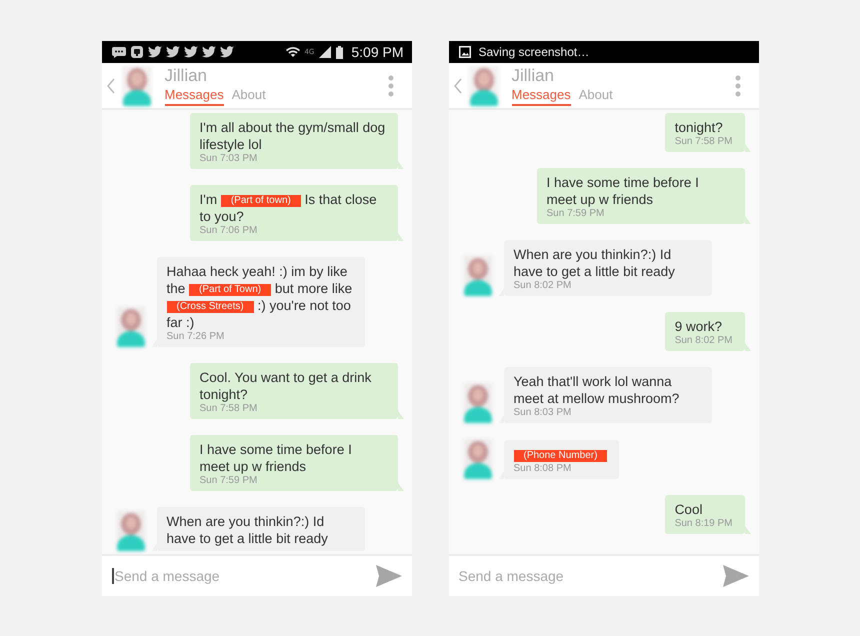 Image resolution: width=860 pixels, height=636 pixels. I want to click on message-text: 9 work?, so click(698, 326).